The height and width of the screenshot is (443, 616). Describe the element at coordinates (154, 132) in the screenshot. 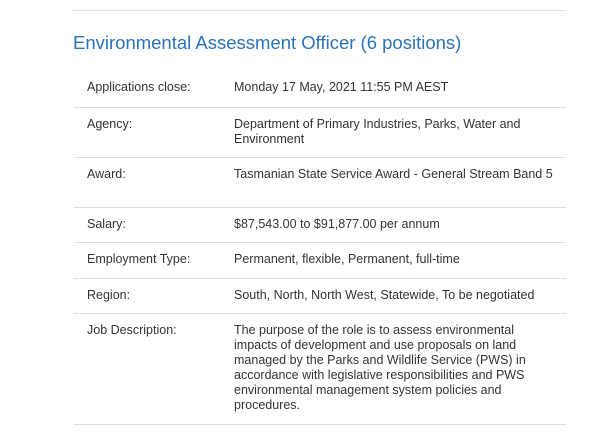

I see `label-agency: Agency:` at that location.